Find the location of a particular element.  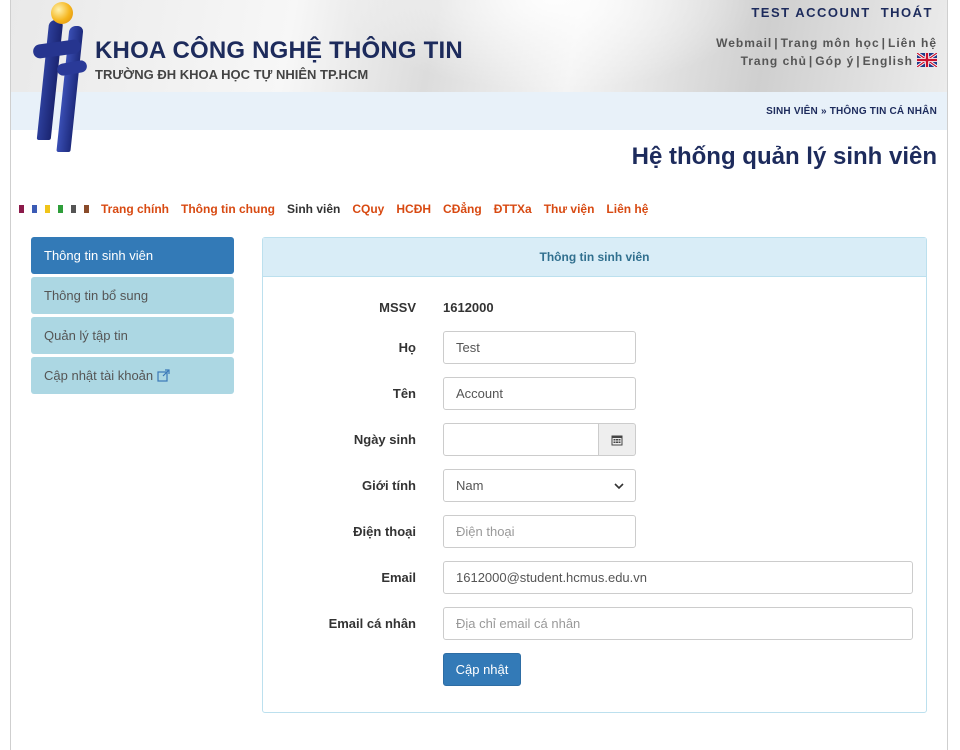

form-row-ten: Tên is located at coordinates (594, 394).